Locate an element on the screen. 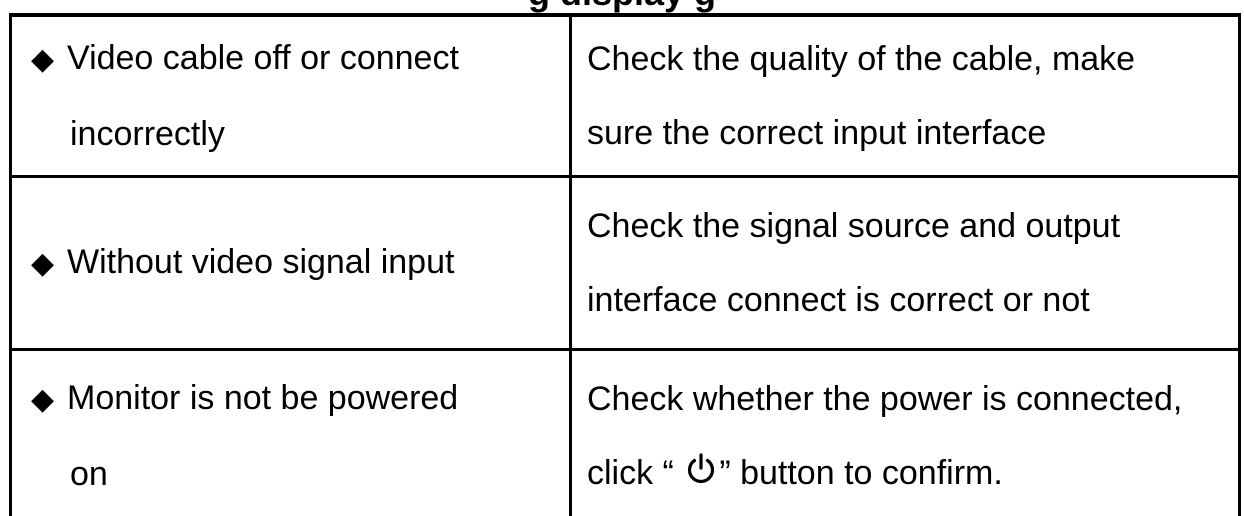 The image size is (1244, 516). cause-text: Without video signal input is located at coordinates (261, 262).